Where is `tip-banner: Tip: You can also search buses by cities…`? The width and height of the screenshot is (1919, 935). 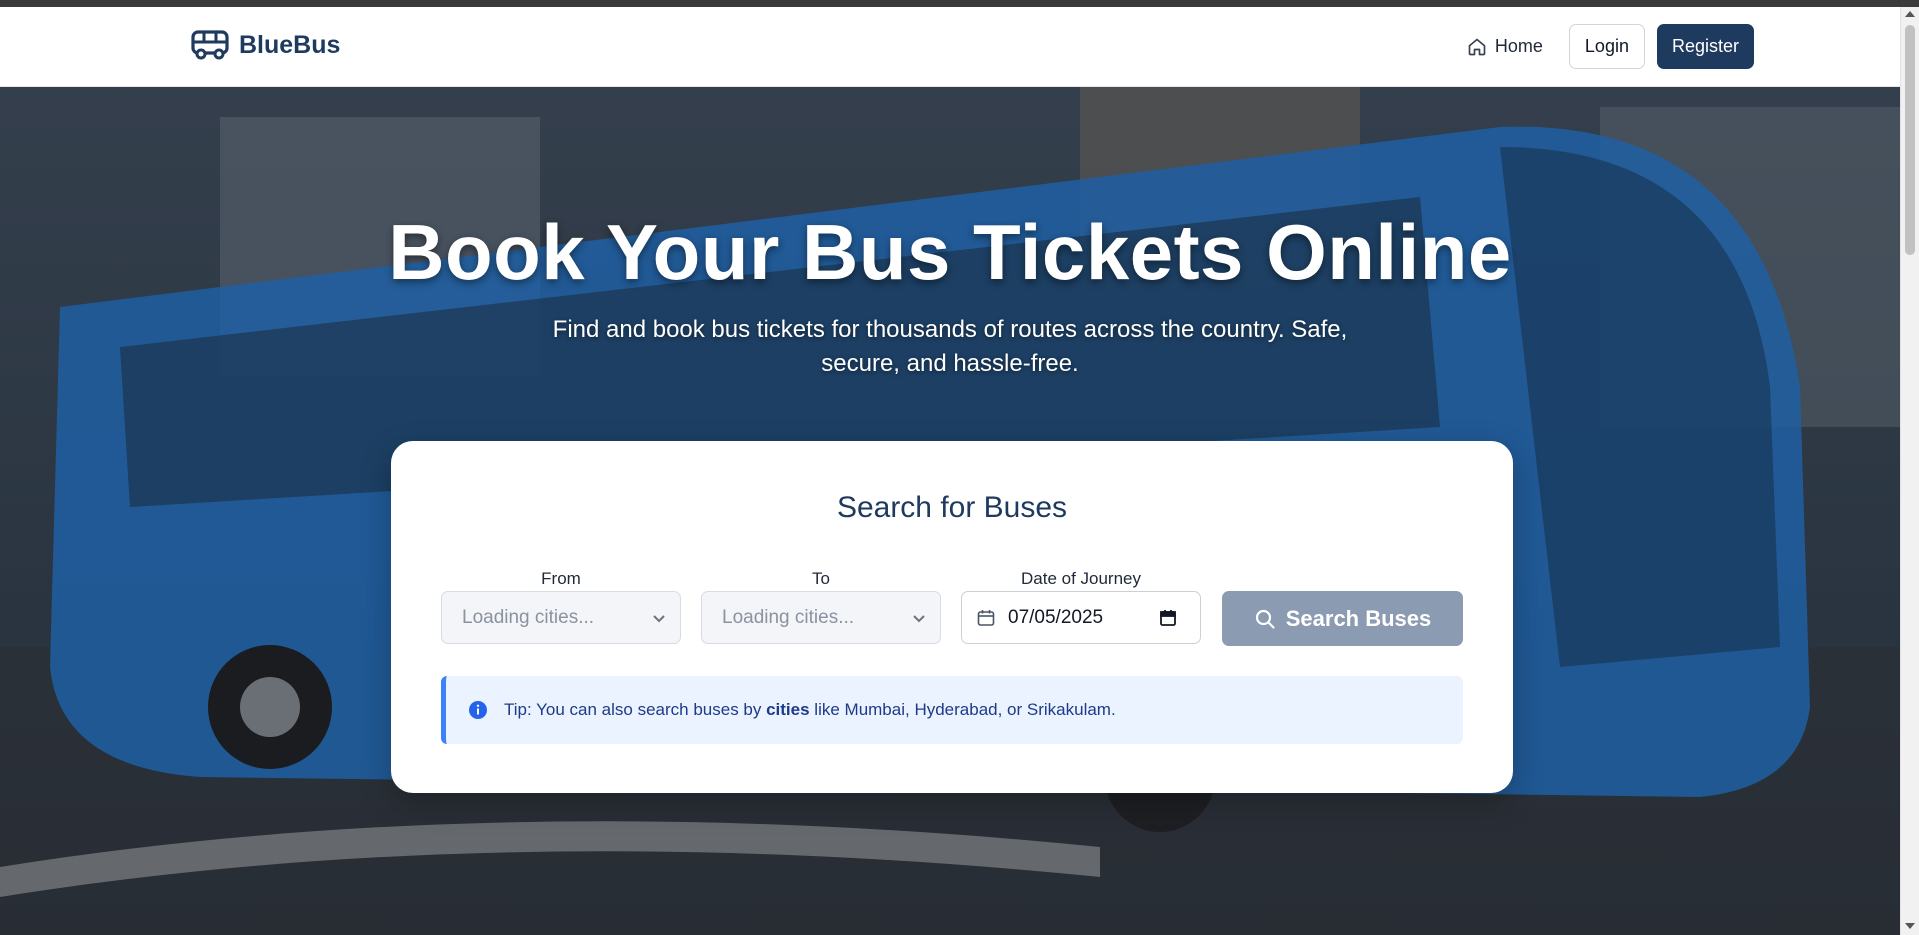 tip-banner: Tip: You can also search buses by cities… is located at coordinates (952, 710).